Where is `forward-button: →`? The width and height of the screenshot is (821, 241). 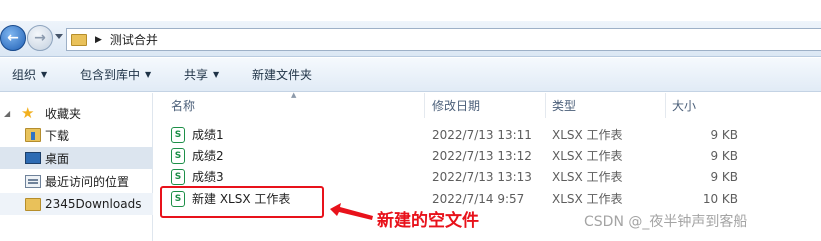
forward-button: → is located at coordinates (40, 38).